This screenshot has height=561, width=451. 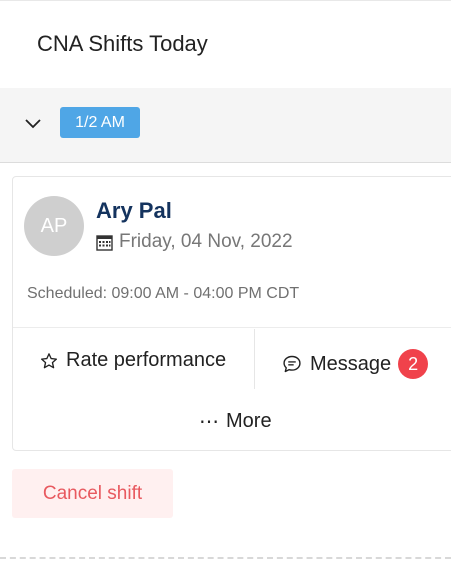 I want to click on top-divider, so click(x=225, y=0).